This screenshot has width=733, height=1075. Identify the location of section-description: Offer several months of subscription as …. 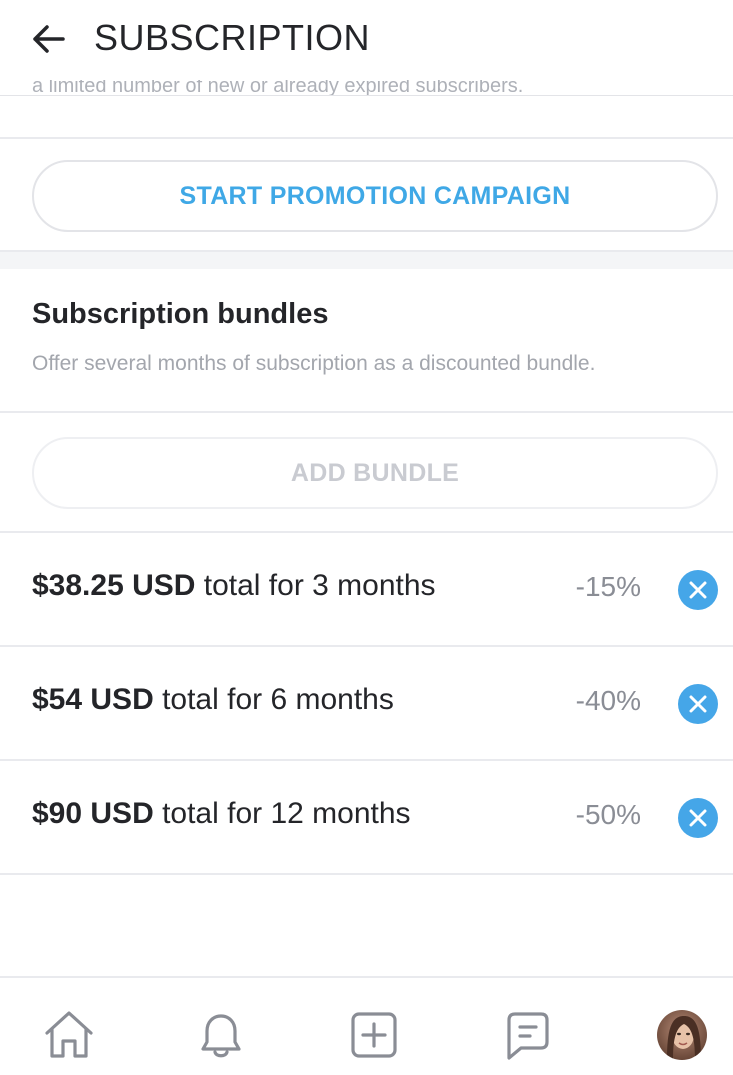
(314, 363).